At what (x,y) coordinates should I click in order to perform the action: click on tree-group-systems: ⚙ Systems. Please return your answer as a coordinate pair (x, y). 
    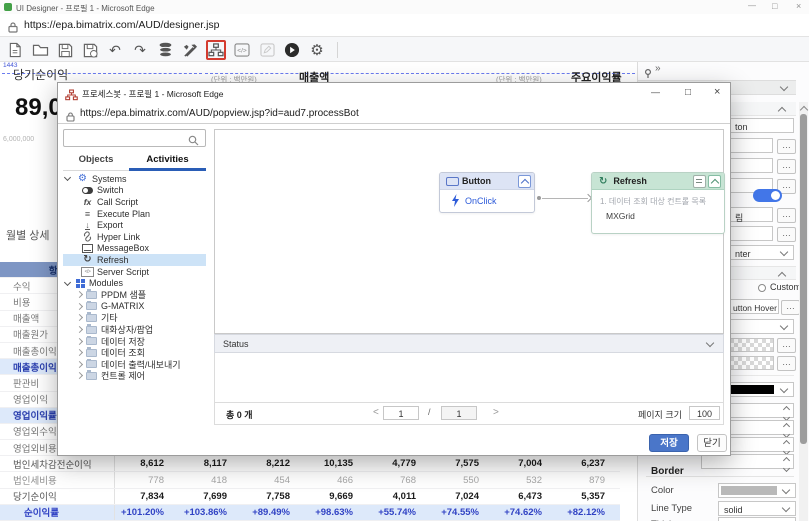
    Looking at the image, I should click on (134, 179).